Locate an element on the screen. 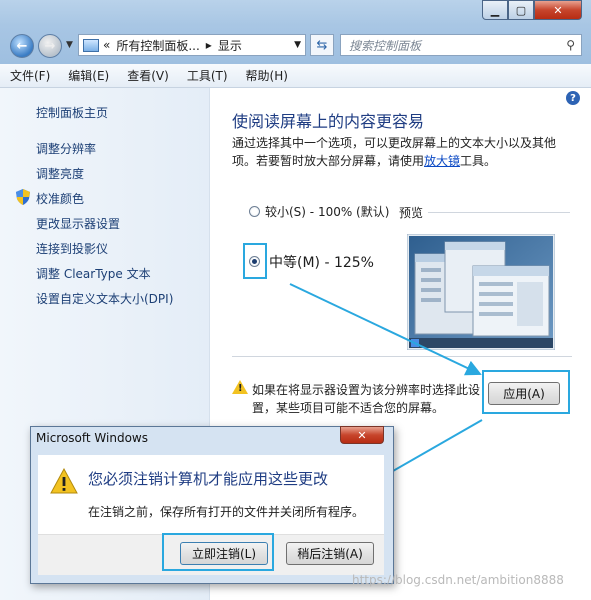  dialog-text: 在注销之前，保存所有打开的文件并关闭所有程序。 is located at coordinates (226, 512).